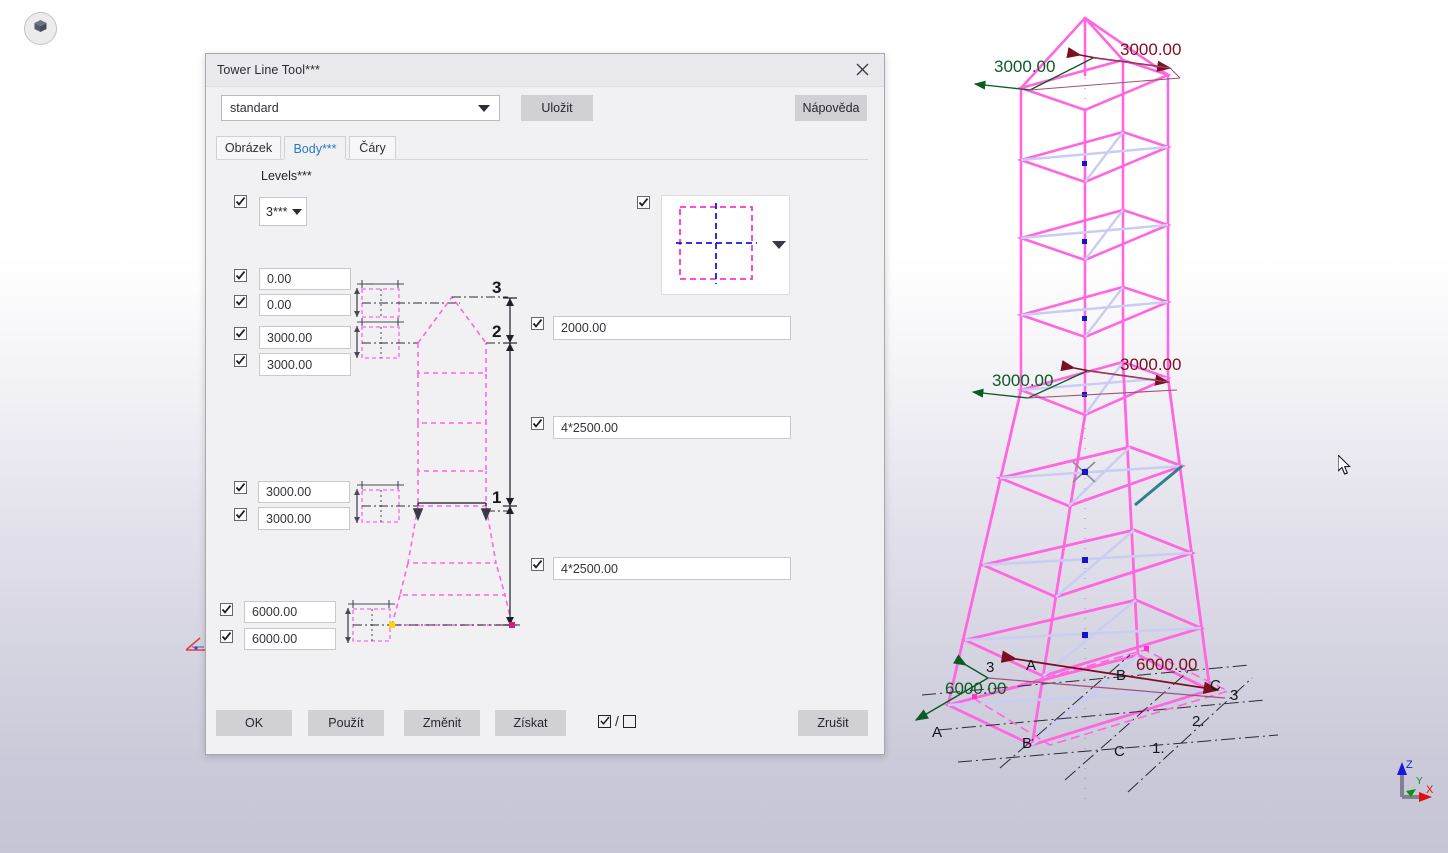 The width and height of the screenshot is (1448, 853). Describe the element at coordinates (1024, 66) in the screenshot. I see `dim-label-top-y: 3000.00` at that location.